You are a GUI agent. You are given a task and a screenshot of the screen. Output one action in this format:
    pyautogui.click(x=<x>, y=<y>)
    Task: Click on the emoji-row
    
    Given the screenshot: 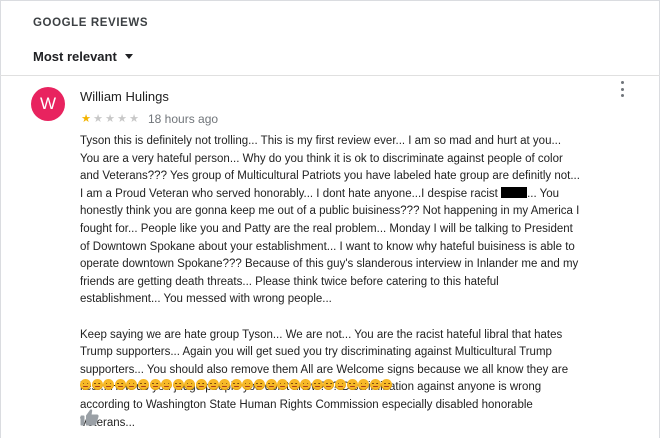 What is the action you would take?
    pyautogui.click(x=236, y=385)
    